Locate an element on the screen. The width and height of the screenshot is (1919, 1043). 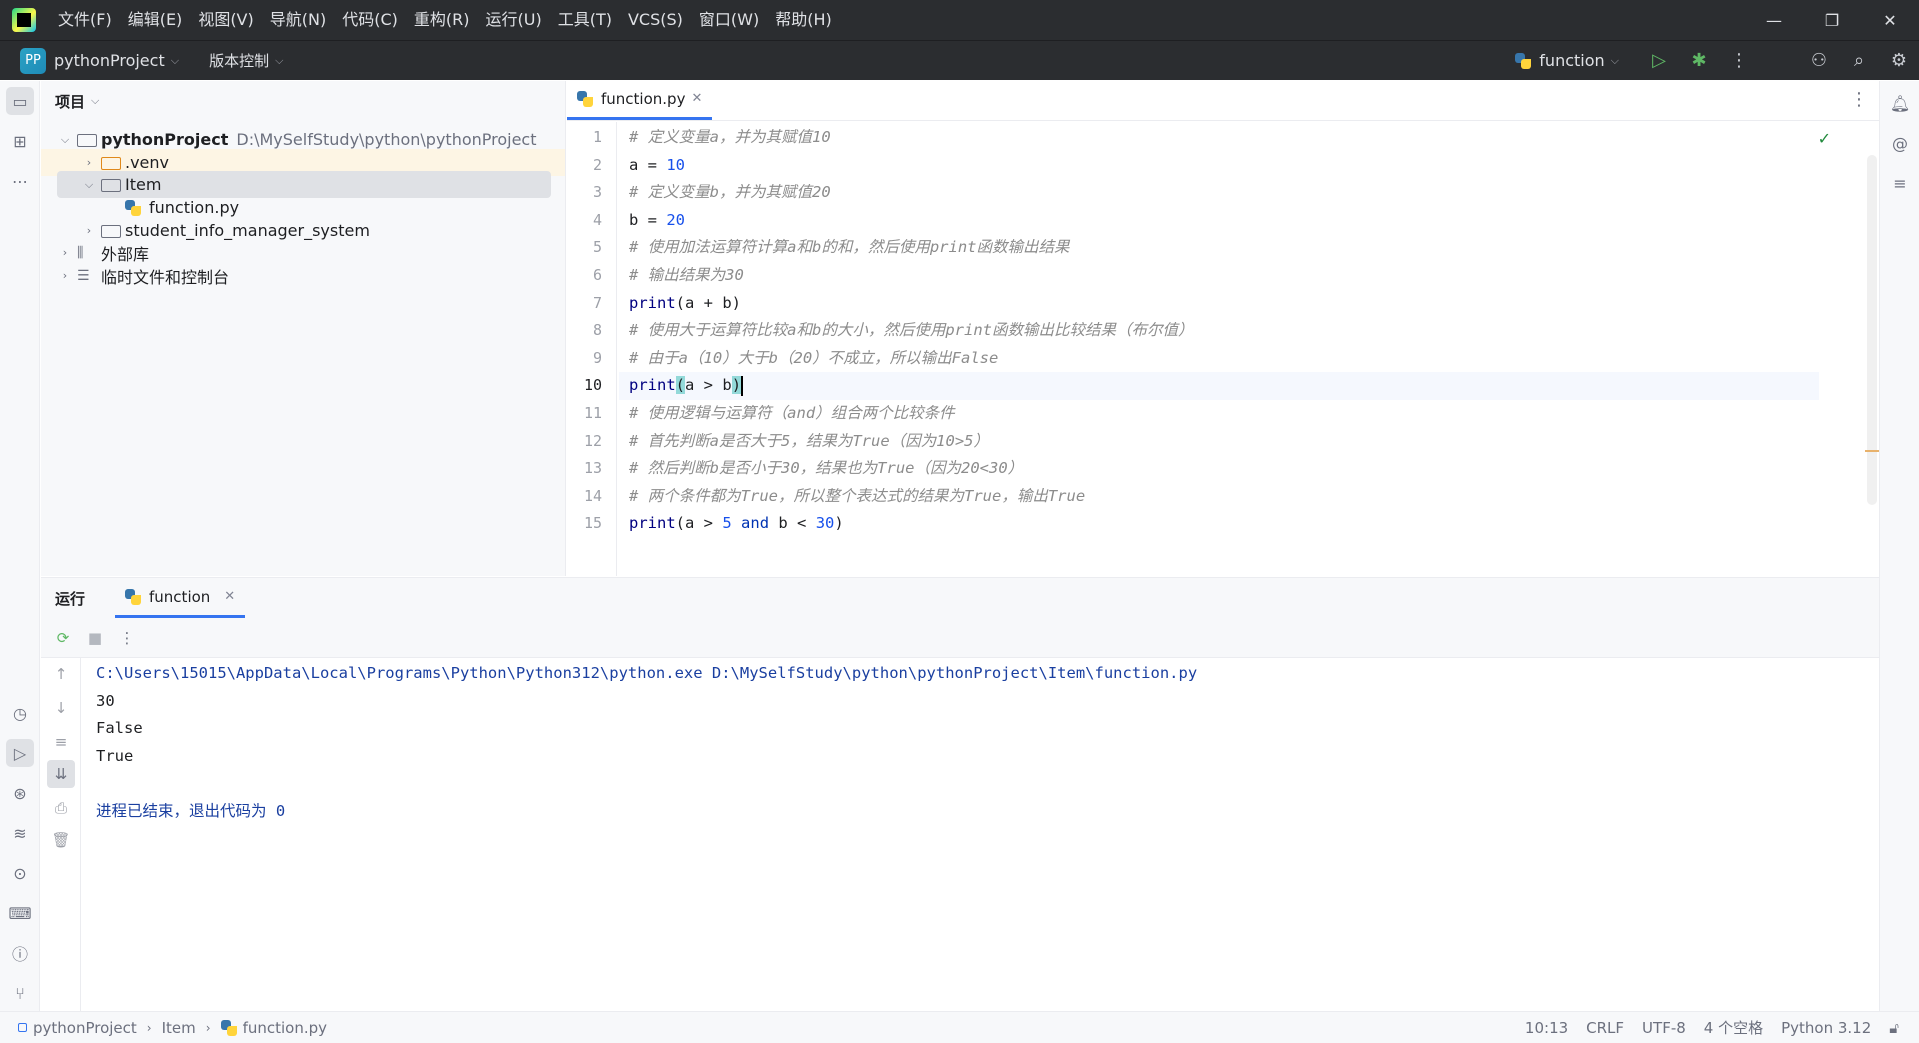
breadcrumb-project: pythonProject is located at coordinates (85, 1028).